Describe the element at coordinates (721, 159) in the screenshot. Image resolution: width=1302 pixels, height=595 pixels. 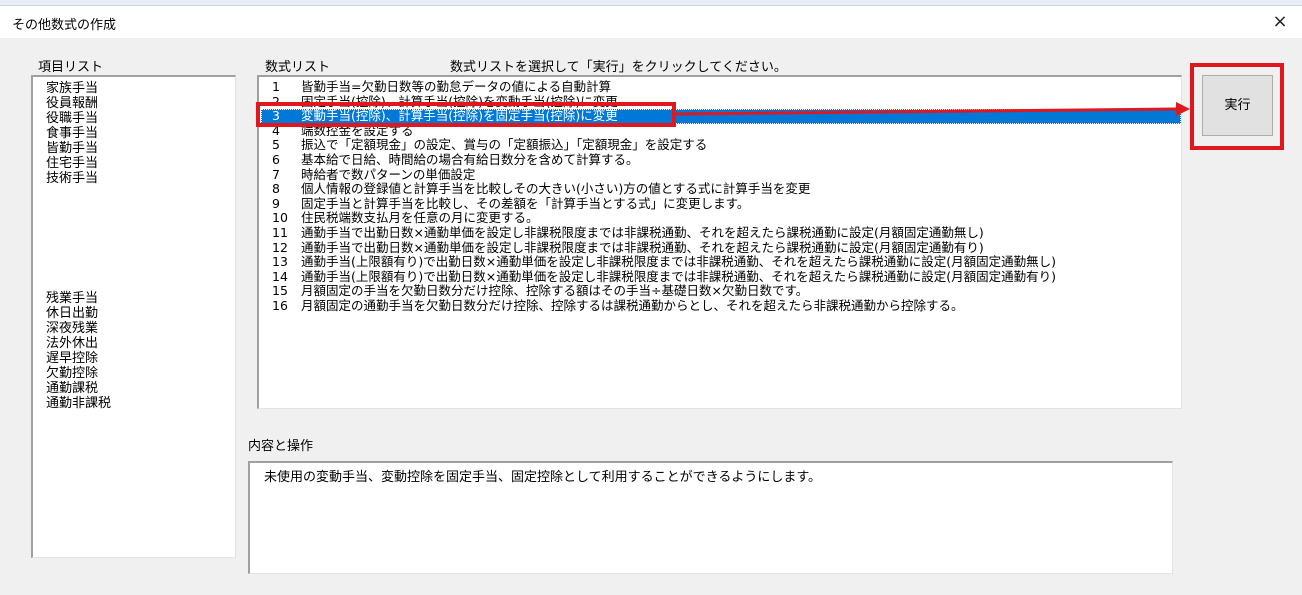
I see `formula-row: 6 基本給で日給、時間給の場合有給日数分を含めて計算する。` at that location.